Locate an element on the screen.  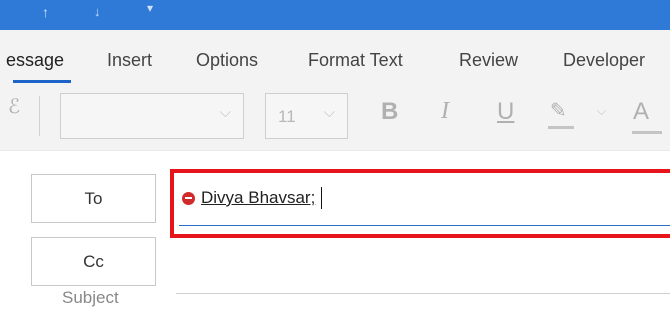
error-icon is located at coordinates (188, 198).